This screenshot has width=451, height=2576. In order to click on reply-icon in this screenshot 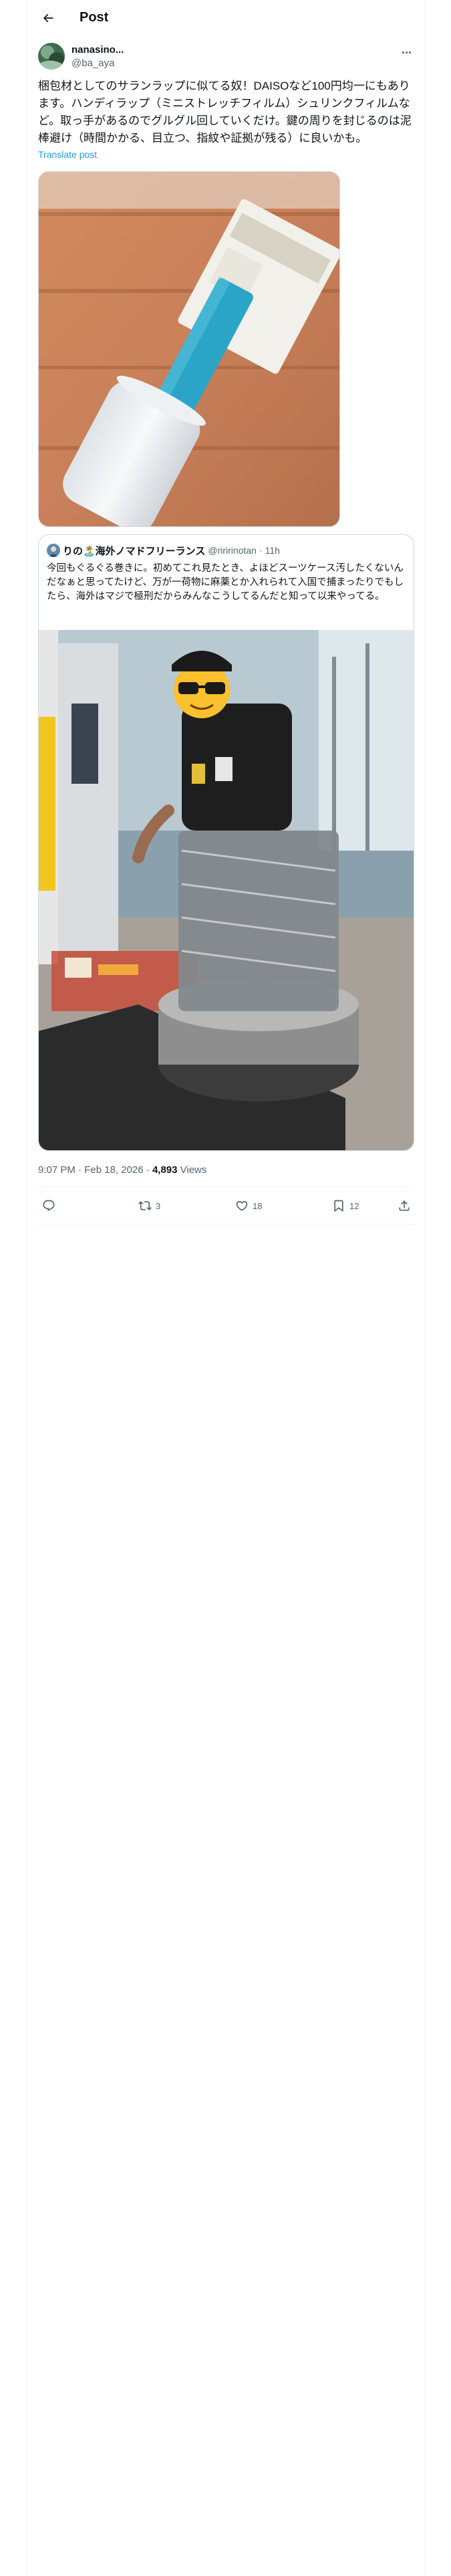, I will do `click(49, 1206)`.